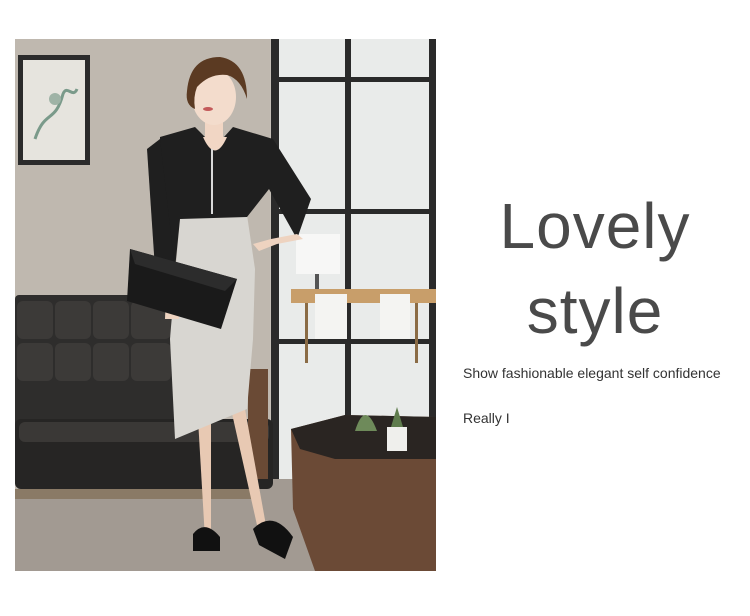  What do you see at coordinates (592, 373) in the screenshot?
I see `description-text: Show fashionable elegant self confidence` at bounding box center [592, 373].